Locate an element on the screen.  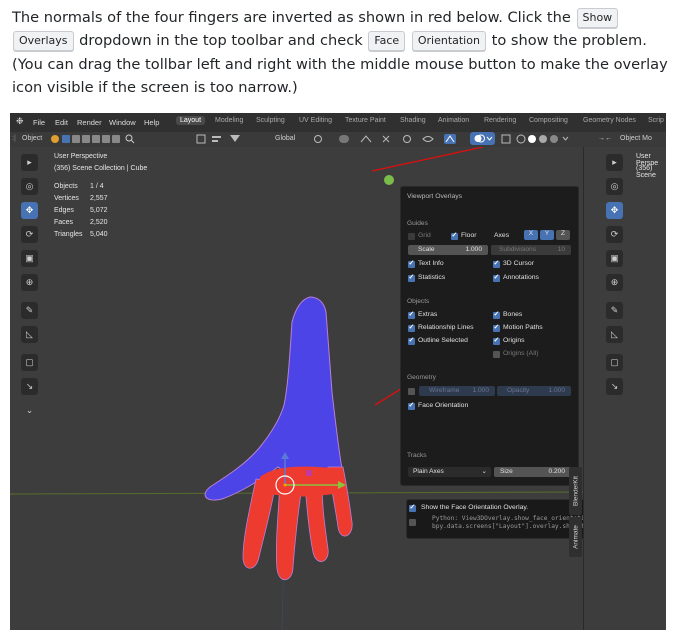
collection-info: (356) Scene Collection | Cube is located at coordinates (101, 168).